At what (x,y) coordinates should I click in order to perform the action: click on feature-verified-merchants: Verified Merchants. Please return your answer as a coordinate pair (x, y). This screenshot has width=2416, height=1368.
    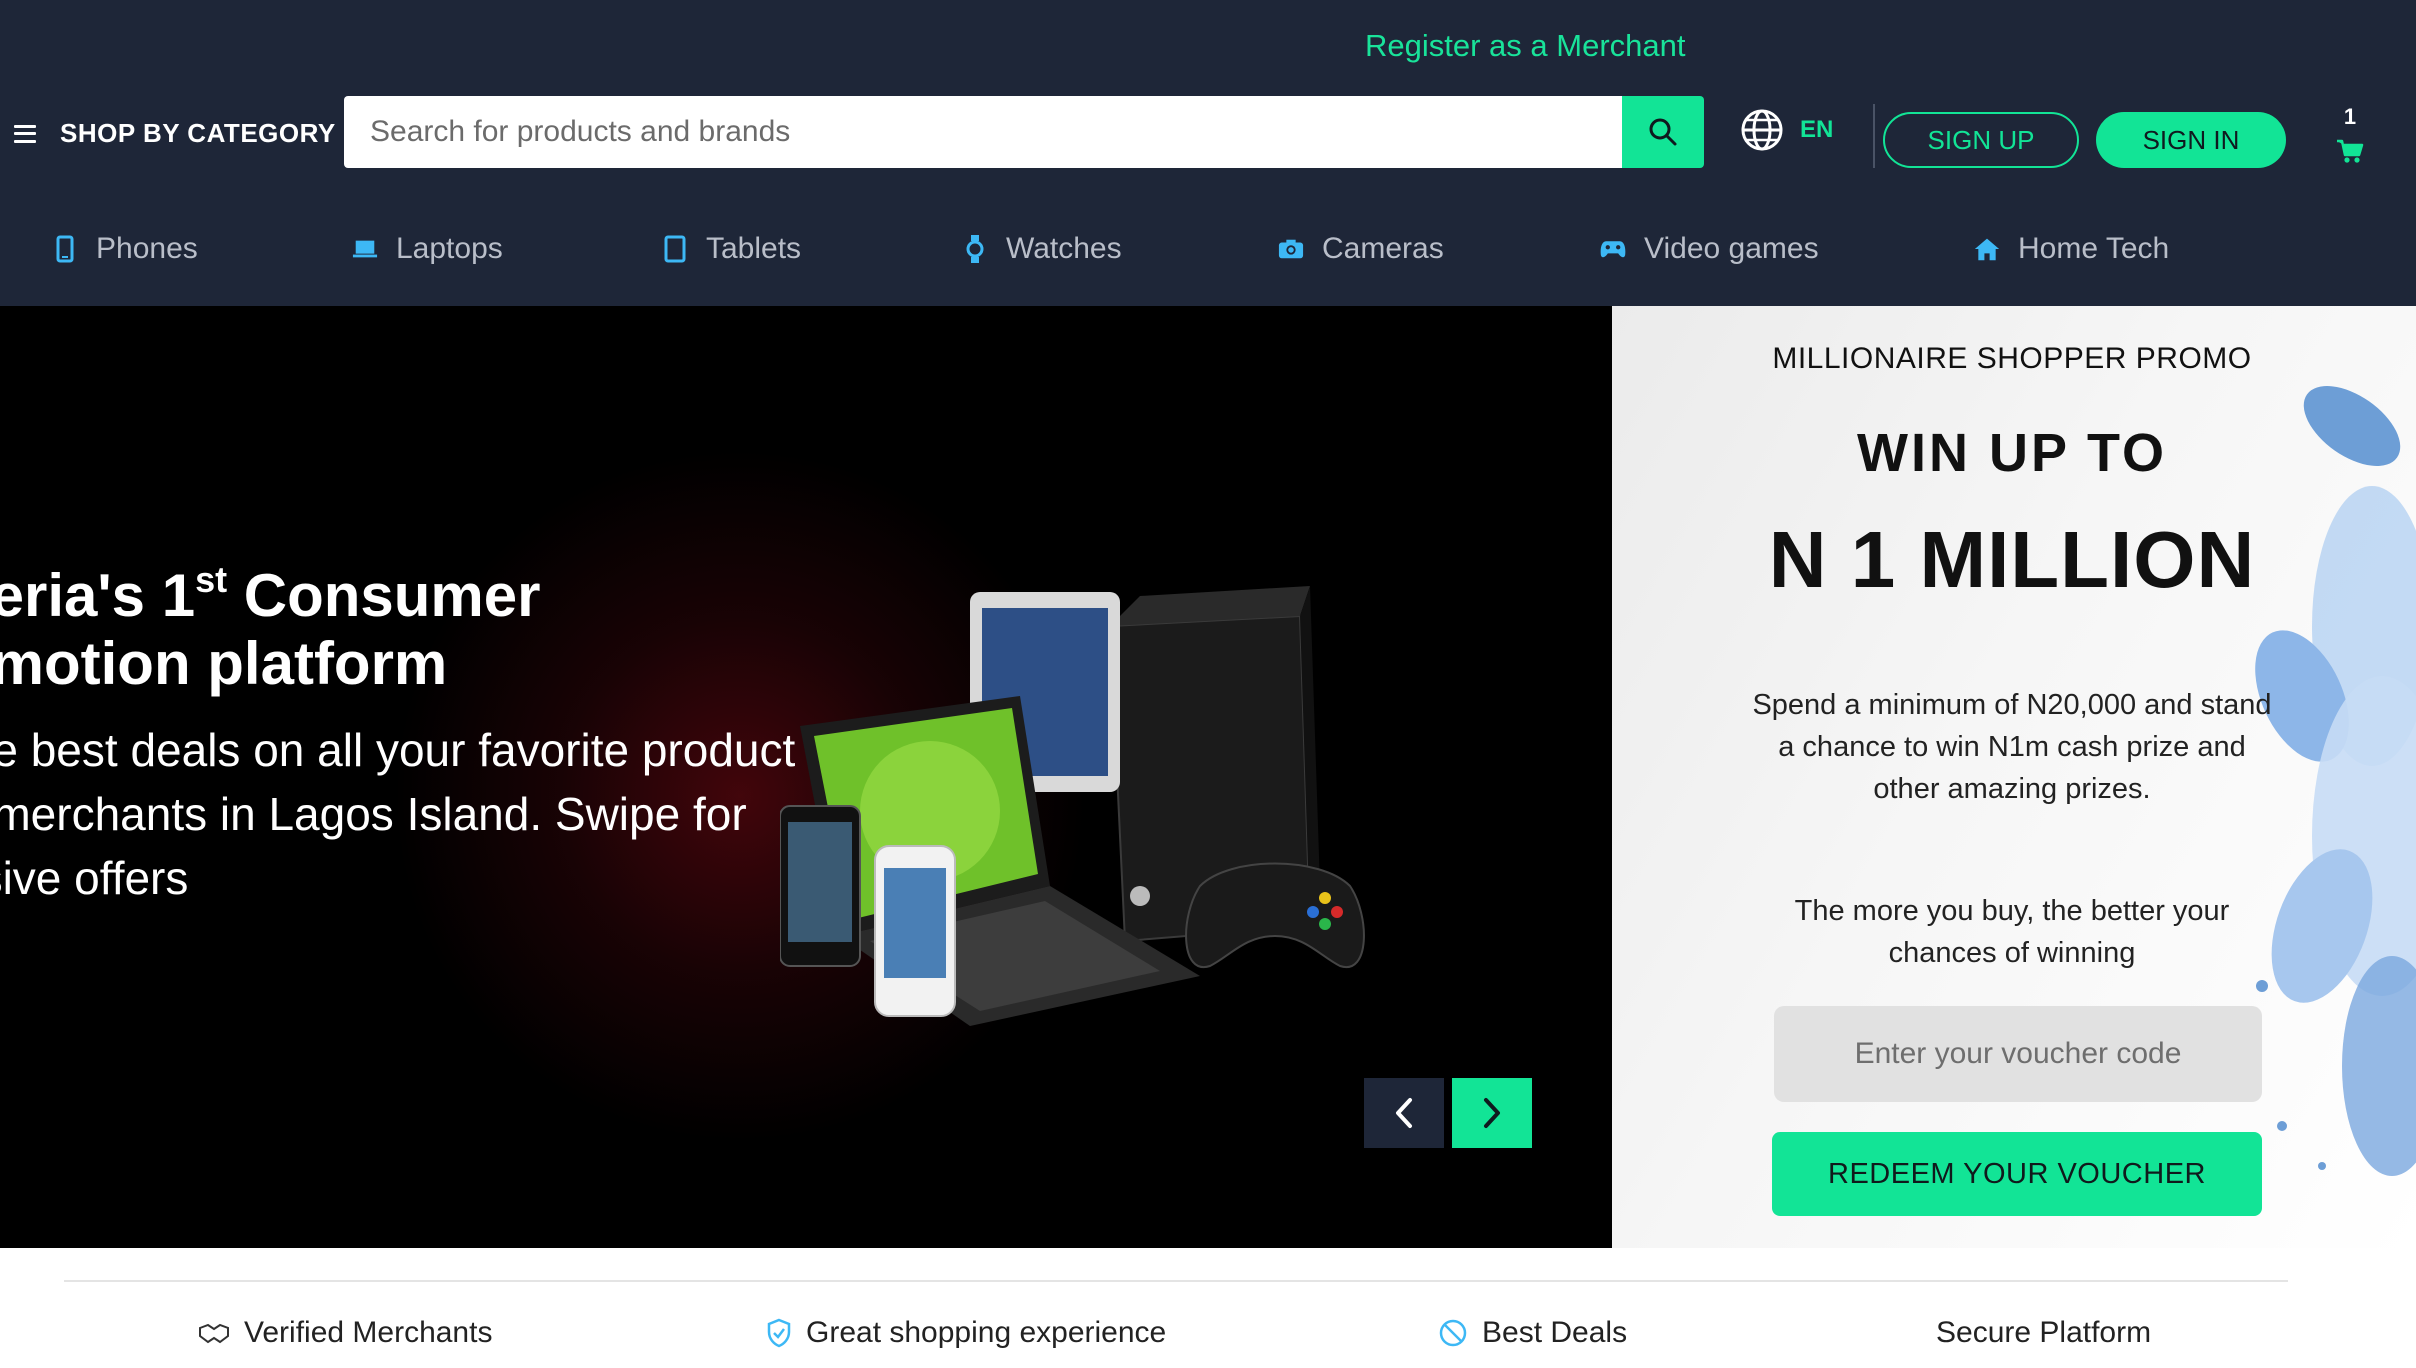
    Looking at the image, I should click on (345, 1333).